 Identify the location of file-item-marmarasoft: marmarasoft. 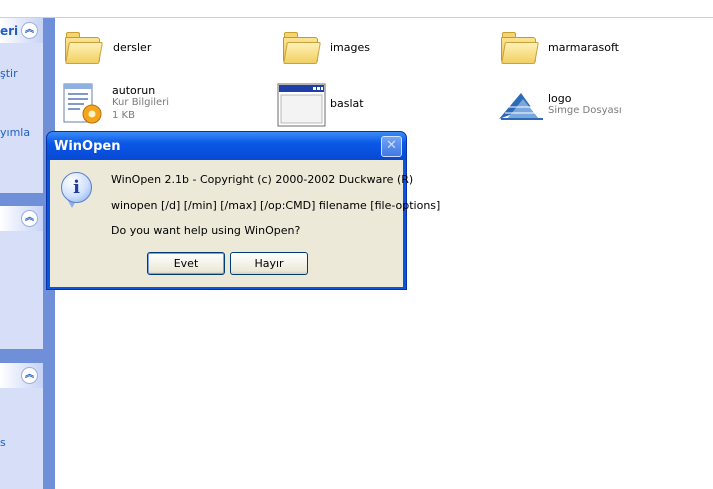
(585, 50).